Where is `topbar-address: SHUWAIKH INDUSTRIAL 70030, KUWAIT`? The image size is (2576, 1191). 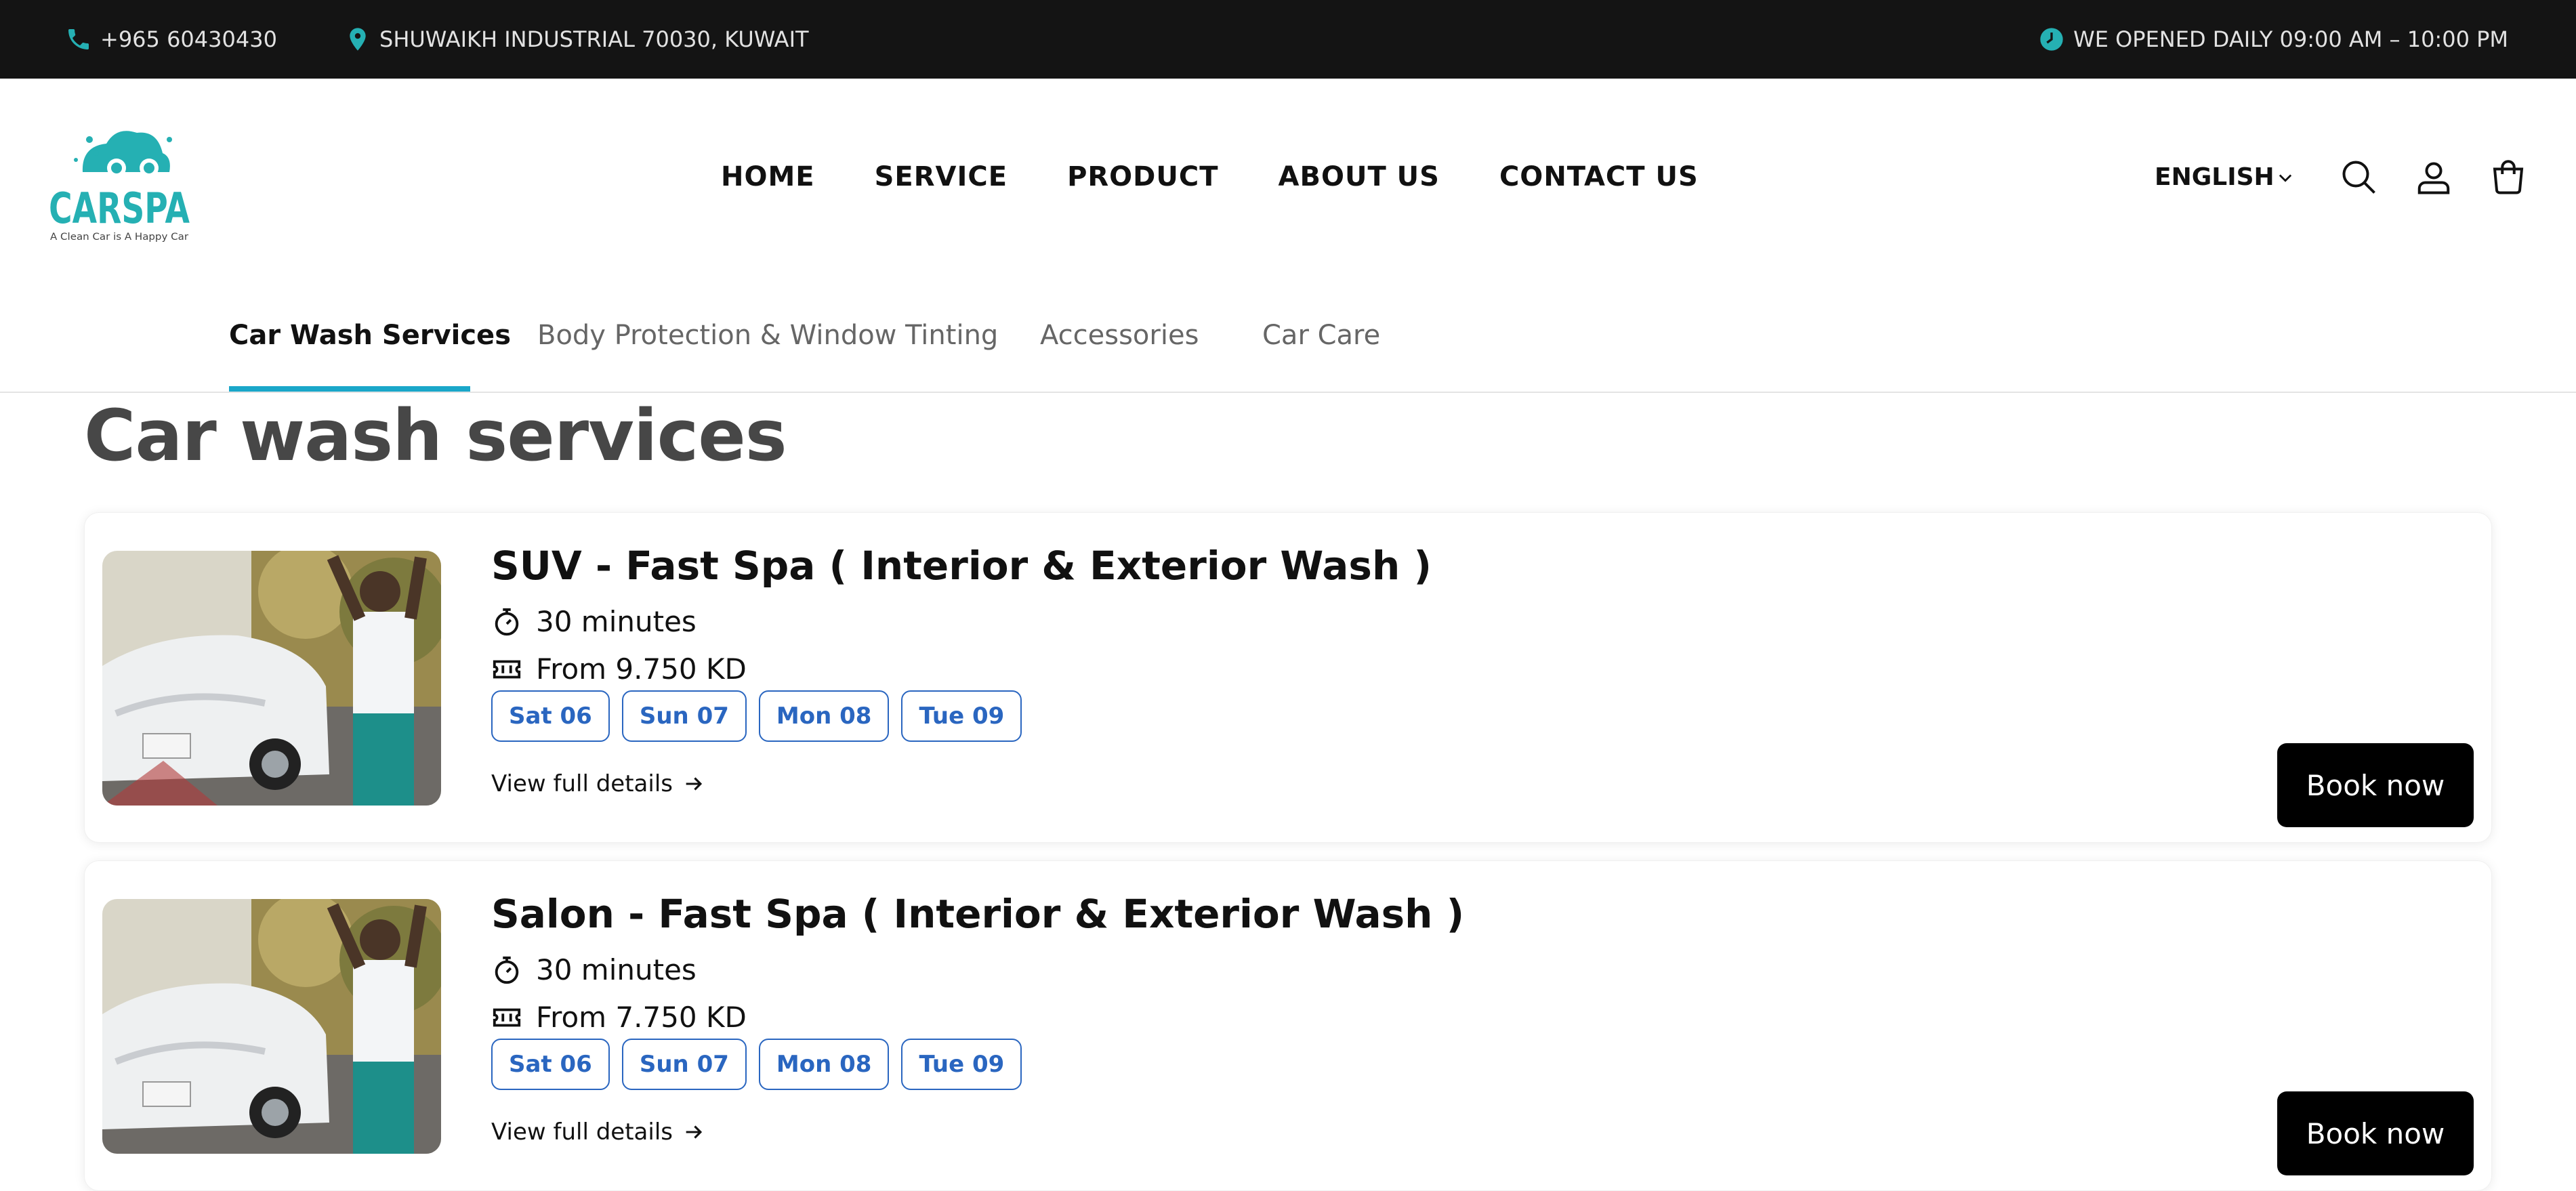 topbar-address: SHUWAIKH INDUSTRIAL 70030, KUWAIT is located at coordinates (576, 39).